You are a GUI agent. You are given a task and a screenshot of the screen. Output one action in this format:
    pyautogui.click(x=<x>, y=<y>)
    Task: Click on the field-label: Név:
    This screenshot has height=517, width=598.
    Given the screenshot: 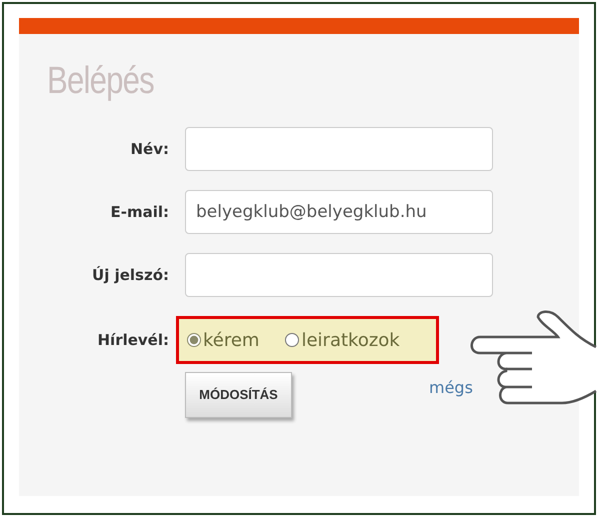 What is the action you would take?
    pyautogui.click(x=149, y=149)
    